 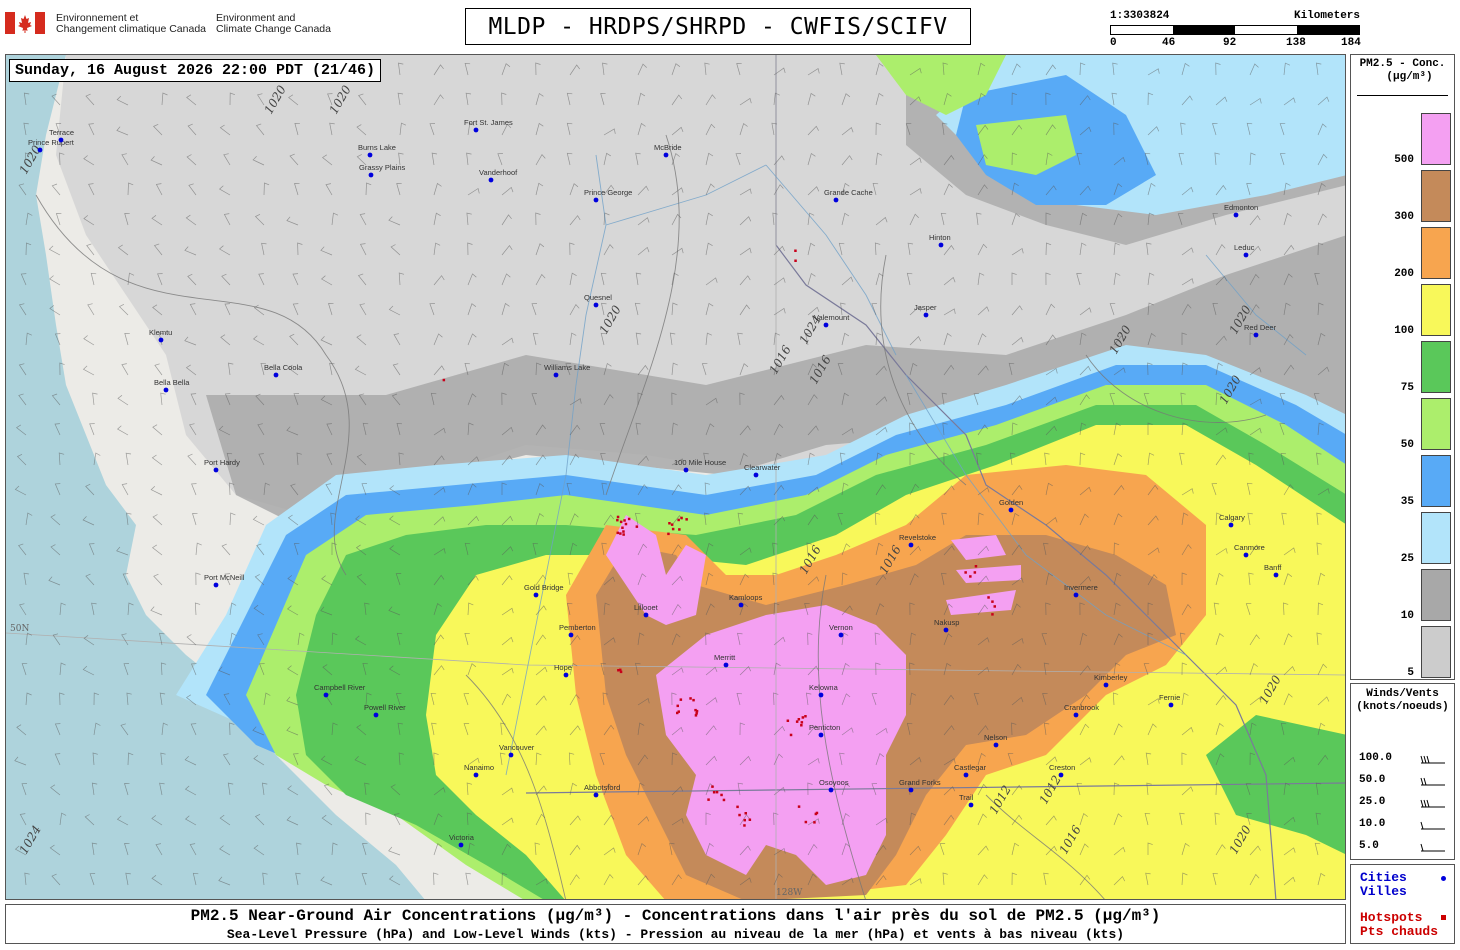 I want to click on city-label: McBride, so click(x=668, y=147).